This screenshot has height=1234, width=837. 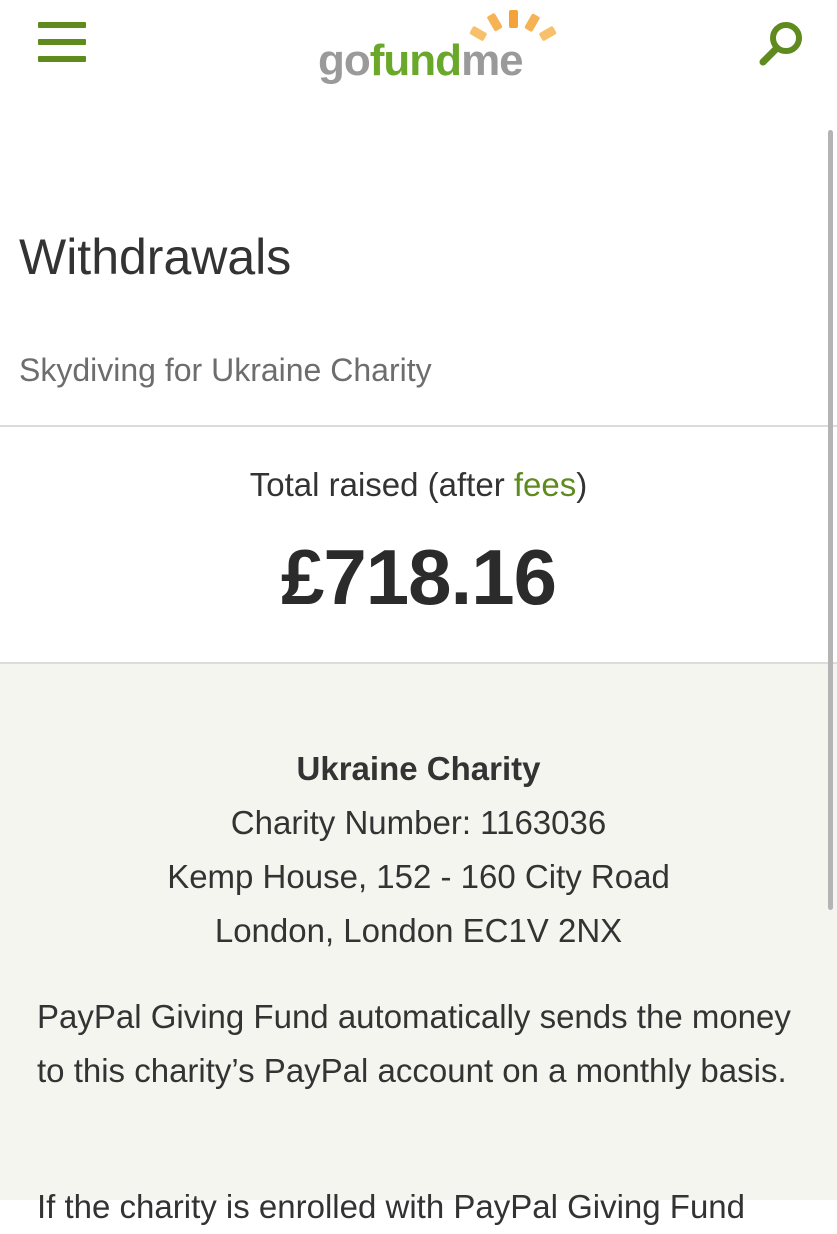 I want to click on charity-name: Ukraine Charity, so click(x=418, y=768).